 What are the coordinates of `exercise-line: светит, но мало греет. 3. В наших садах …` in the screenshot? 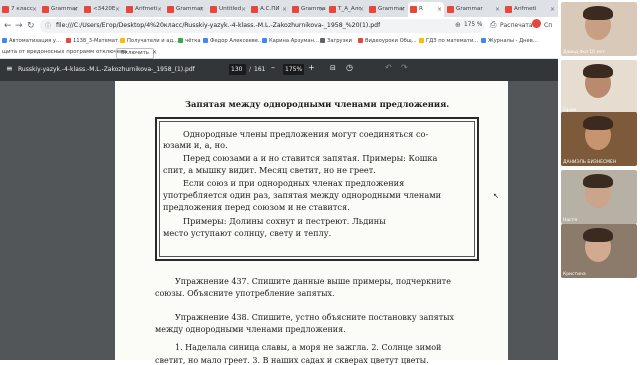 It's located at (292, 360).